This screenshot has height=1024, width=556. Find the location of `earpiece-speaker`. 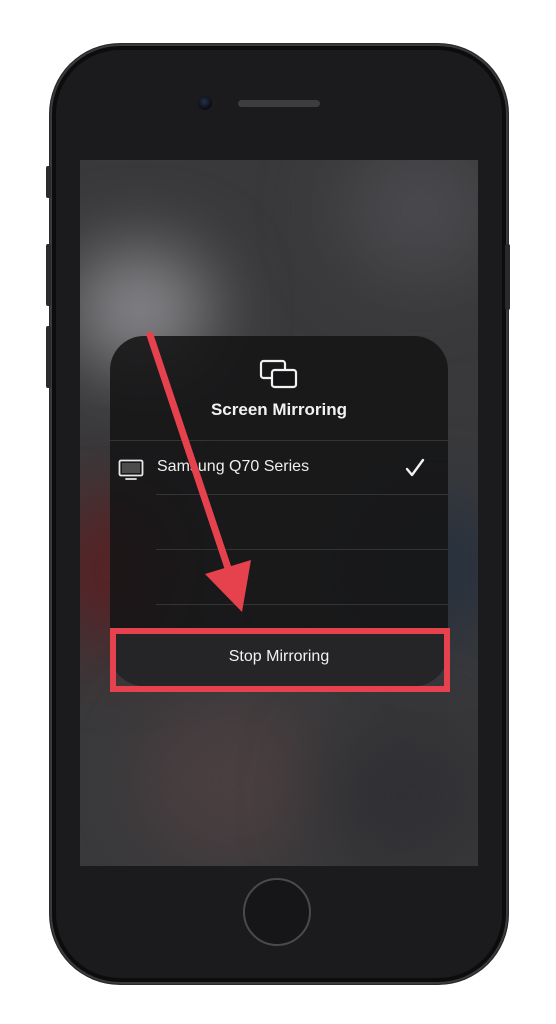

earpiece-speaker is located at coordinates (279, 103).